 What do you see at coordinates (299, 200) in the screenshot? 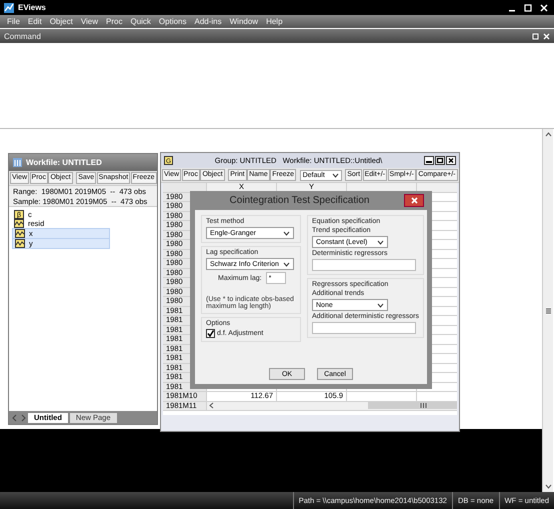
I see `dialog-title: Cointegration Test Specification` at bounding box center [299, 200].